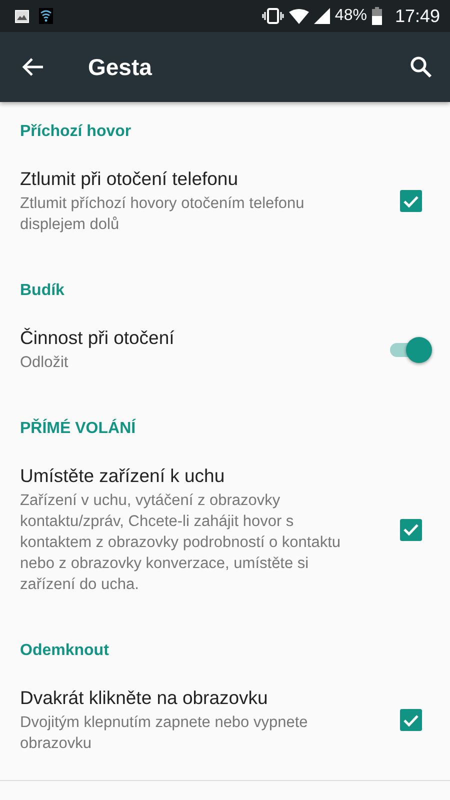  I want to click on setting-title: Činnost při otočení, so click(98, 338).